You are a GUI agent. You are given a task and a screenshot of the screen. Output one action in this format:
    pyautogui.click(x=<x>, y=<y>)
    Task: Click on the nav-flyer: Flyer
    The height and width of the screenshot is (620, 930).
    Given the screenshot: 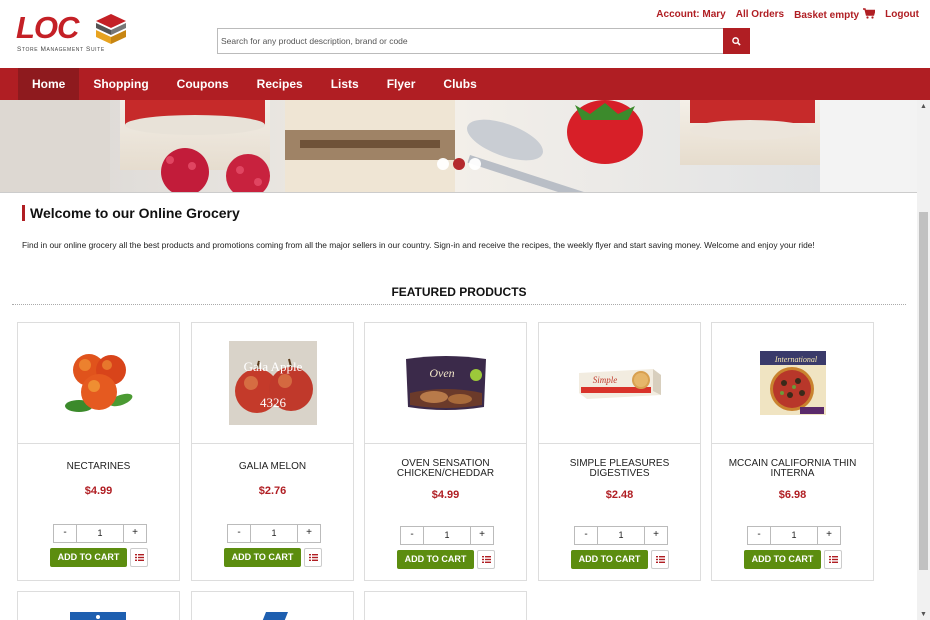 What is the action you would take?
    pyautogui.click(x=401, y=84)
    